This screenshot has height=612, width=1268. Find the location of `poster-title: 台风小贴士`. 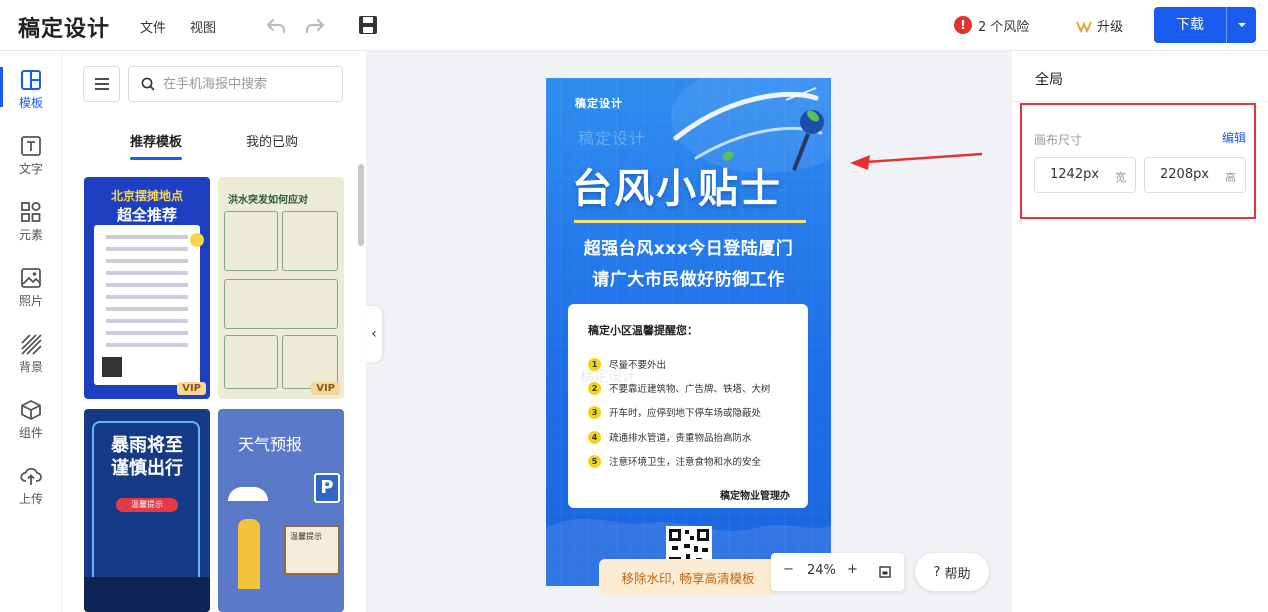

poster-title: 台风小贴士 is located at coordinates (677, 185).